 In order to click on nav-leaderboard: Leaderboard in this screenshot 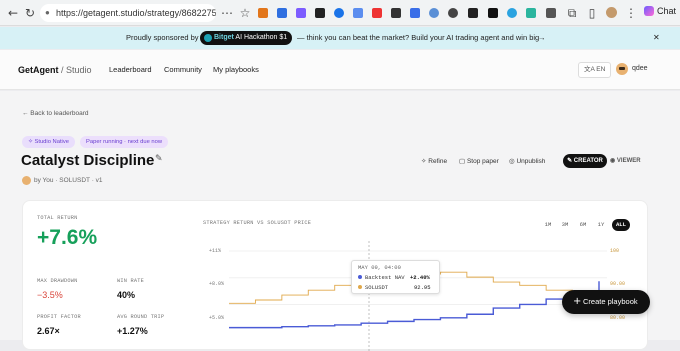, I will do `click(130, 69)`.